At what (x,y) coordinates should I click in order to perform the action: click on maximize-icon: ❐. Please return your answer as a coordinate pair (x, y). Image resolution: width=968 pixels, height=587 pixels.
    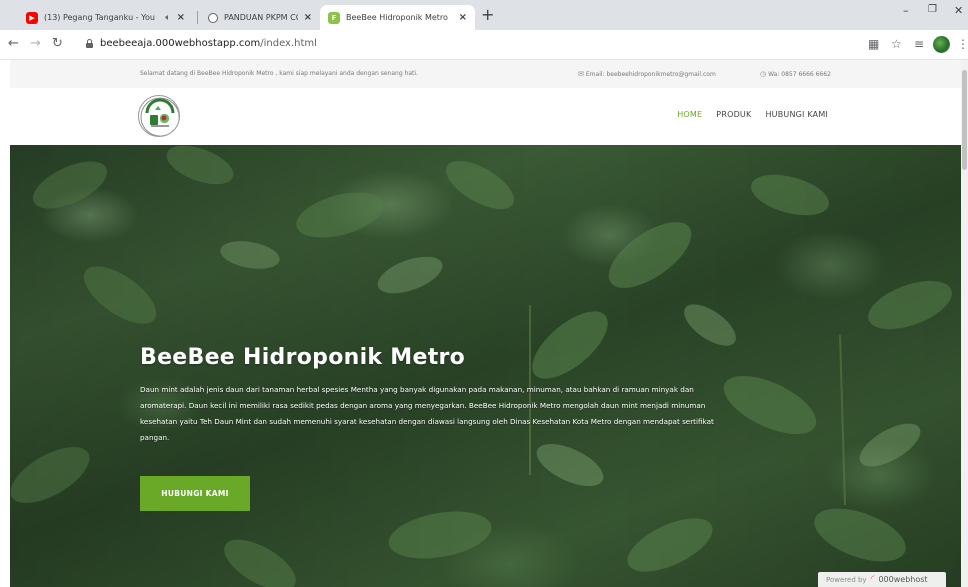
    Looking at the image, I should click on (932, 9).